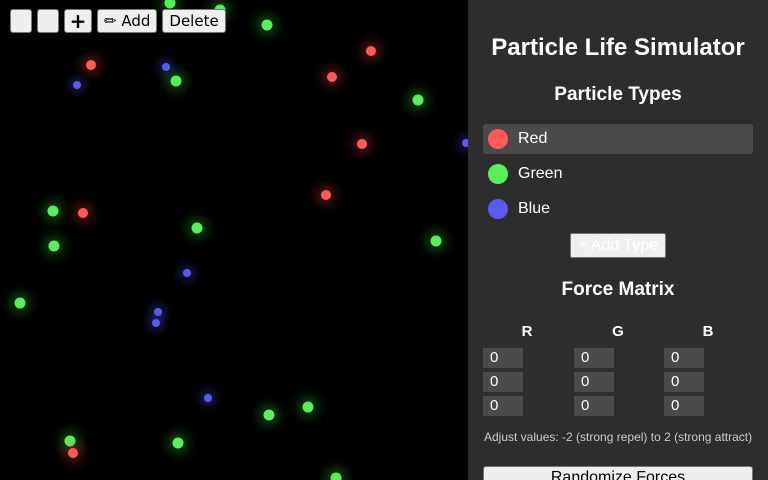  What do you see at coordinates (618, 289) in the screenshot?
I see `force-matrix-heading: Force Matrix` at bounding box center [618, 289].